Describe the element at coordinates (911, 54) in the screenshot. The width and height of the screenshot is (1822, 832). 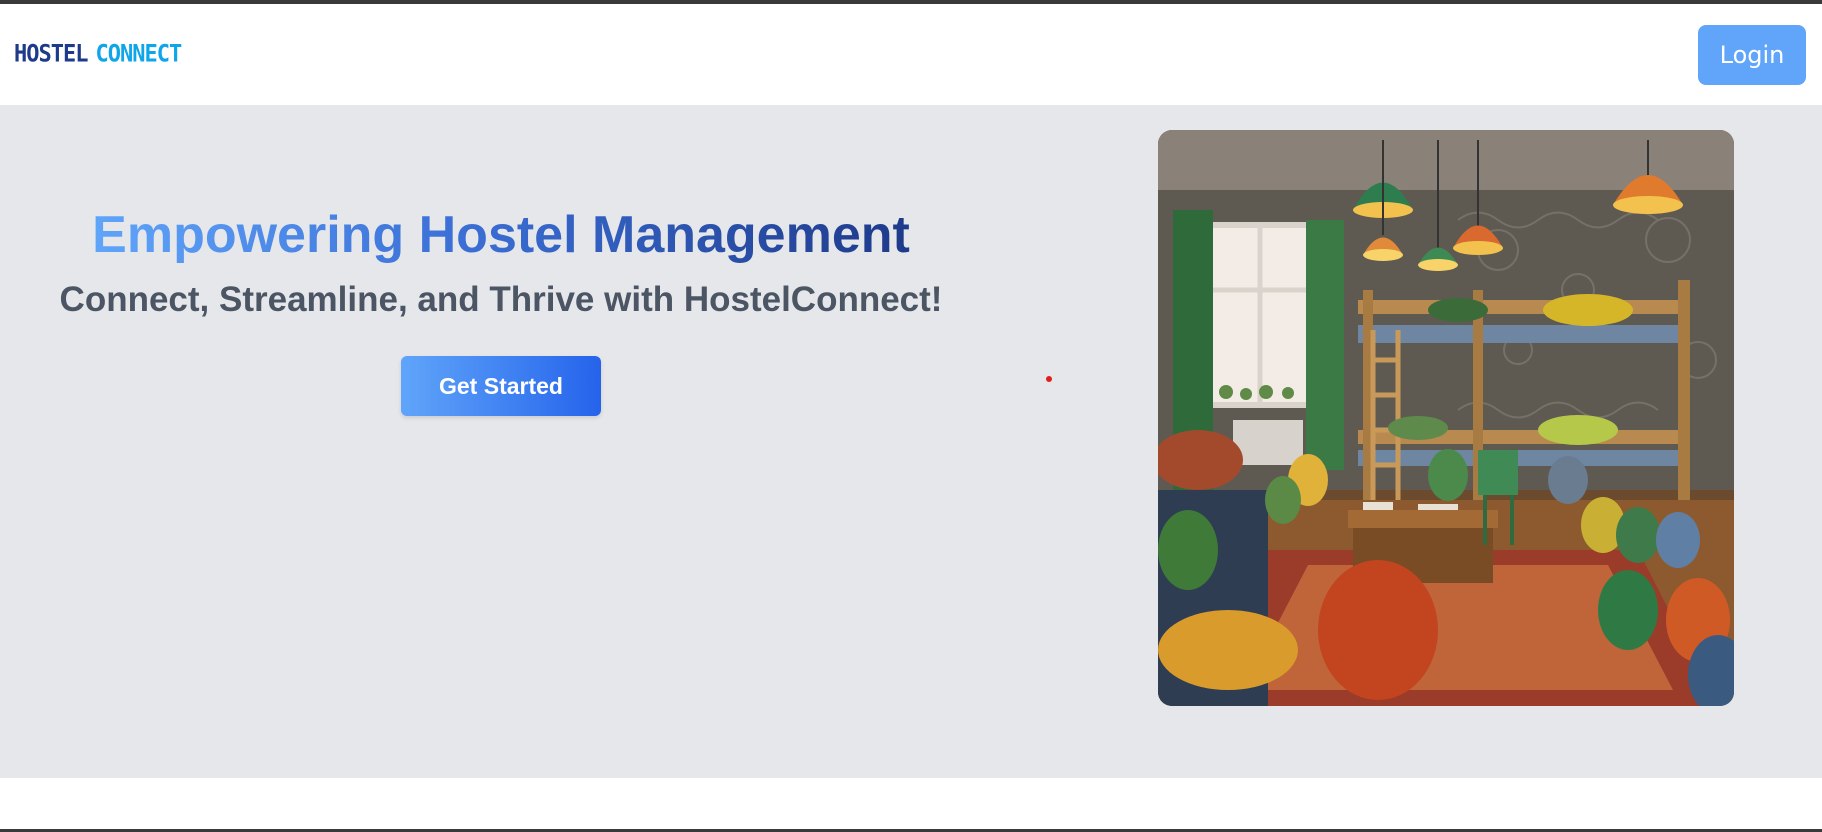
I see `navbar: HOSTEL CONNECT Login` at that location.